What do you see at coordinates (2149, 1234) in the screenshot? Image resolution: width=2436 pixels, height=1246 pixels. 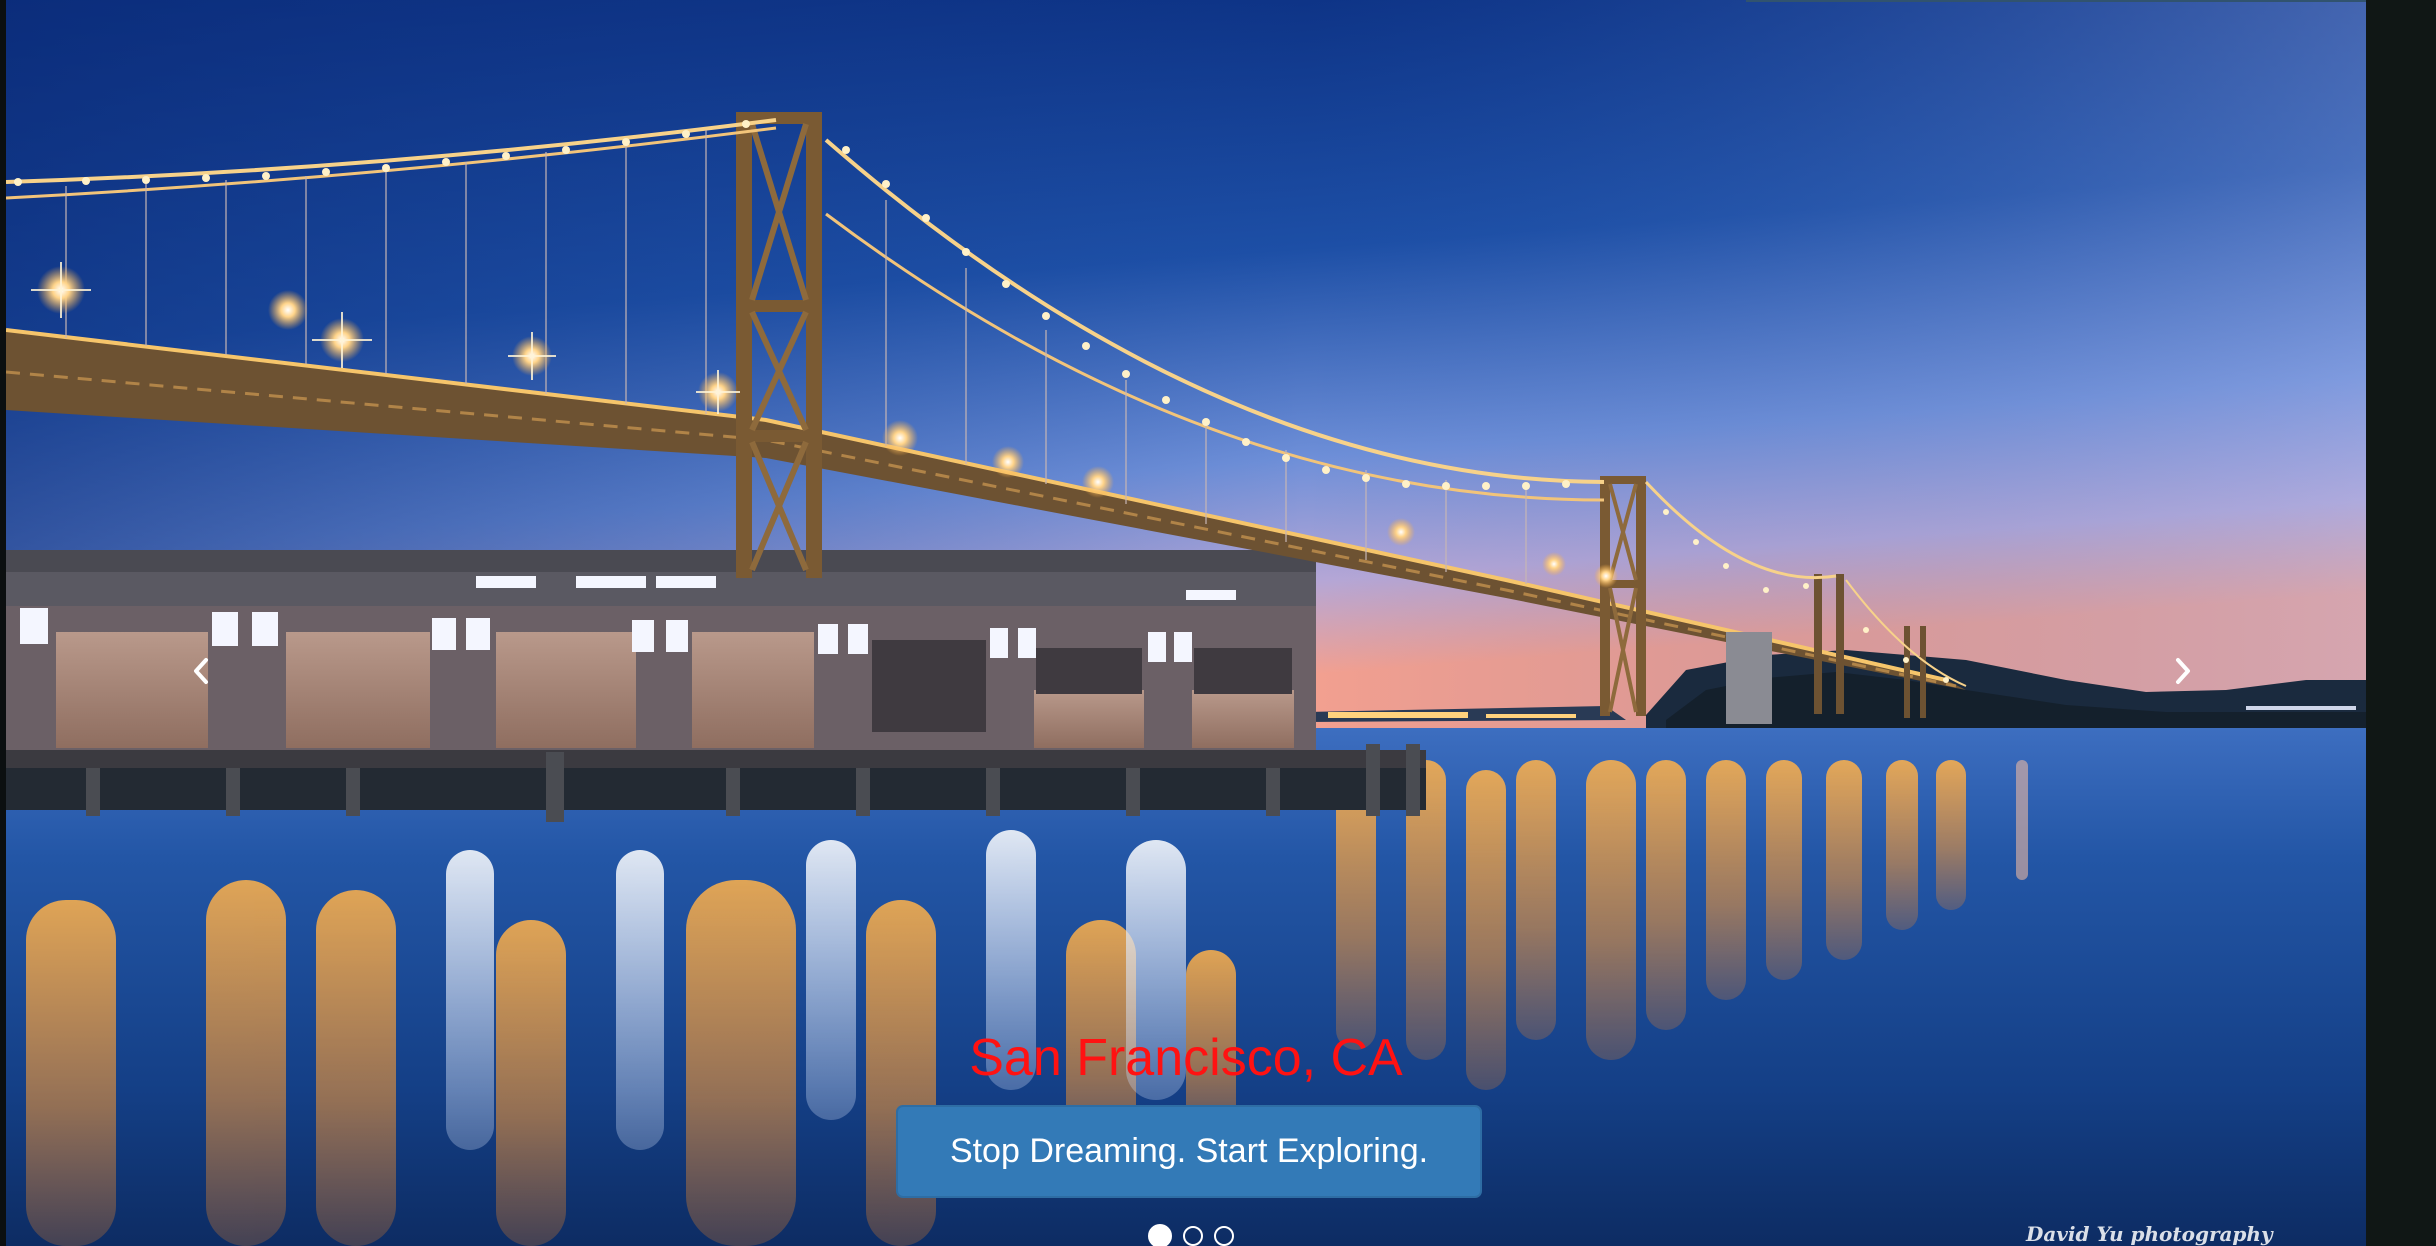 I see `photo-credit-watermark: David Yu photography` at bounding box center [2149, 1234].